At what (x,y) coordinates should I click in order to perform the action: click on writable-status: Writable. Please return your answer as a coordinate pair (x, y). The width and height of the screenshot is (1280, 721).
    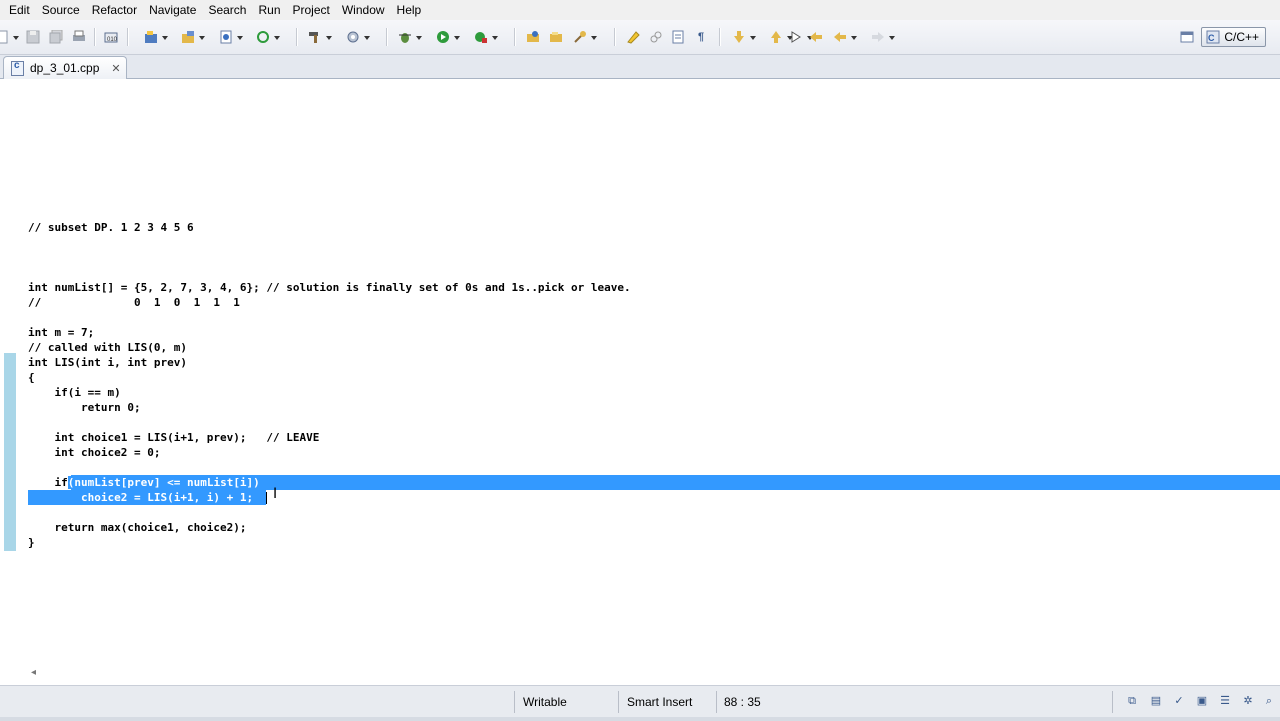
    Looking at the image, I should click on (545, 702).